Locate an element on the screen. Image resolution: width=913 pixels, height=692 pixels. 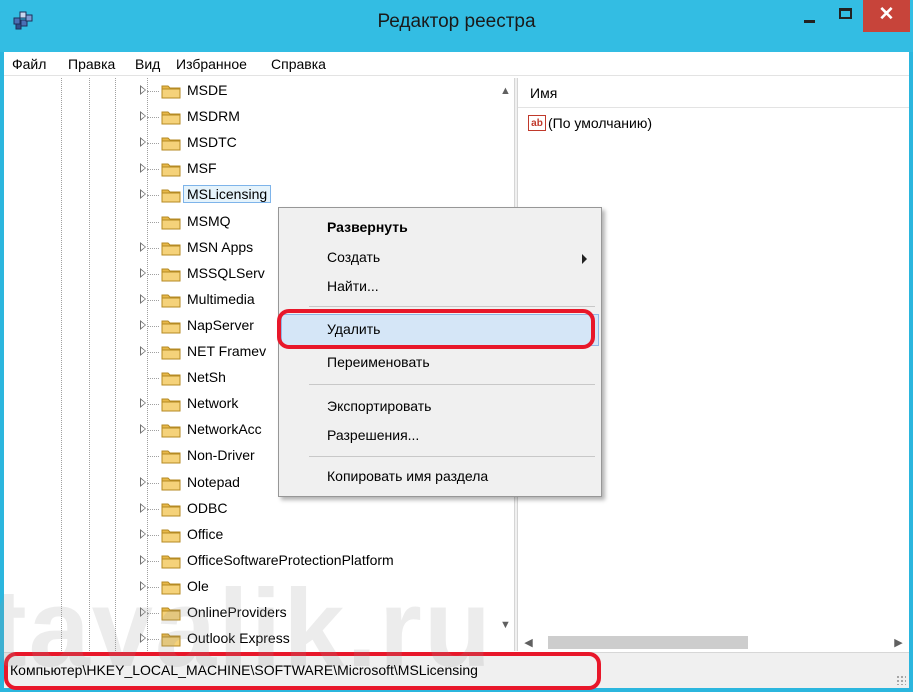
tree-node-label: NapServer is located at coordinates (220, 324).